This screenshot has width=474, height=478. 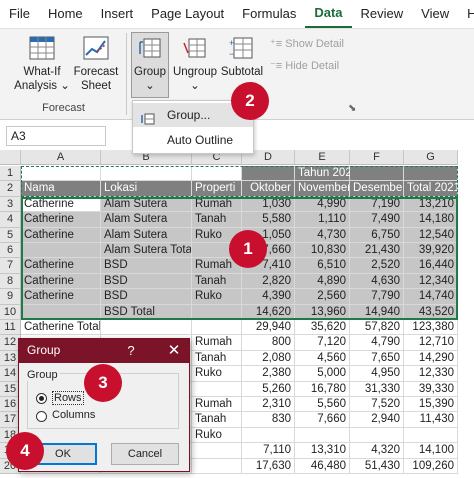 I want to click on row-header-2: 2, so click(x=10, y=189).